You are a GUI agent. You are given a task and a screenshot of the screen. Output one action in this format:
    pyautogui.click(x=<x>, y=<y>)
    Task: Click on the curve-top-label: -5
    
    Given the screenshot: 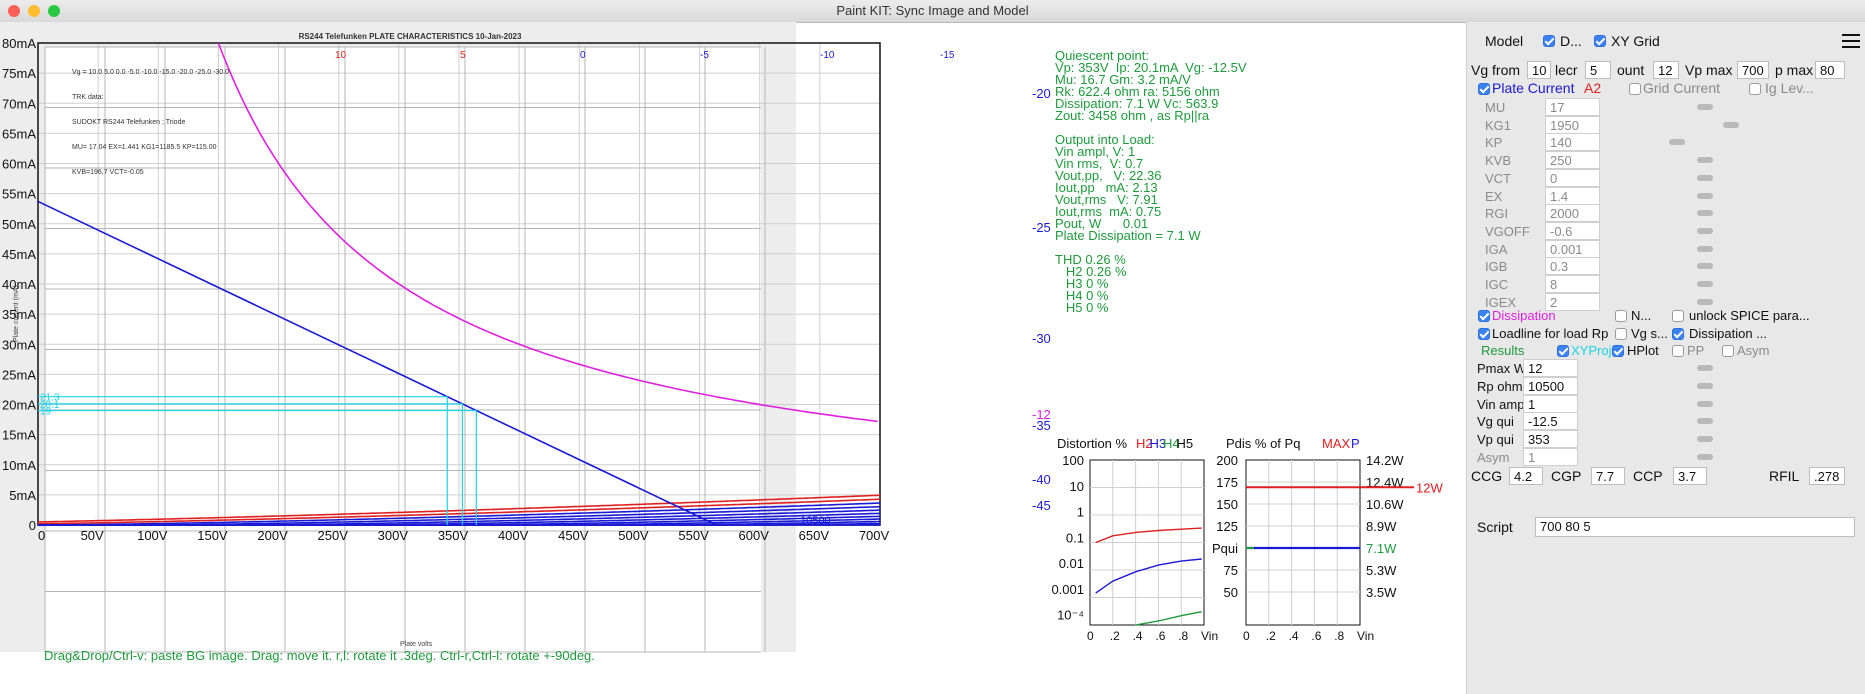 What is the action you would take?
    pyautogui.click(x=704, y=55)
    